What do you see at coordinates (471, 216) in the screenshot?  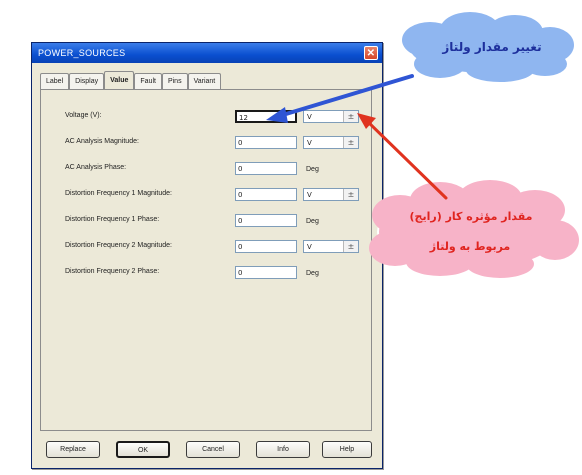 I see `right-cloud-text-line1: مقدار مؤثره کار (رایج)` at bounding box center [471, 216].